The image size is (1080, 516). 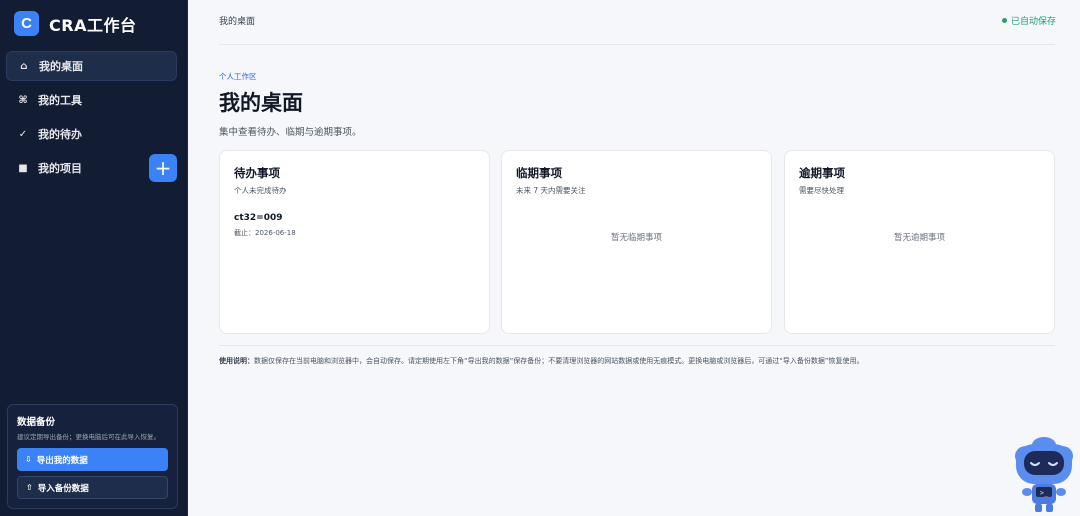 I want to click on autosave-status: 已自动保存, so click(x=1028, y=20).